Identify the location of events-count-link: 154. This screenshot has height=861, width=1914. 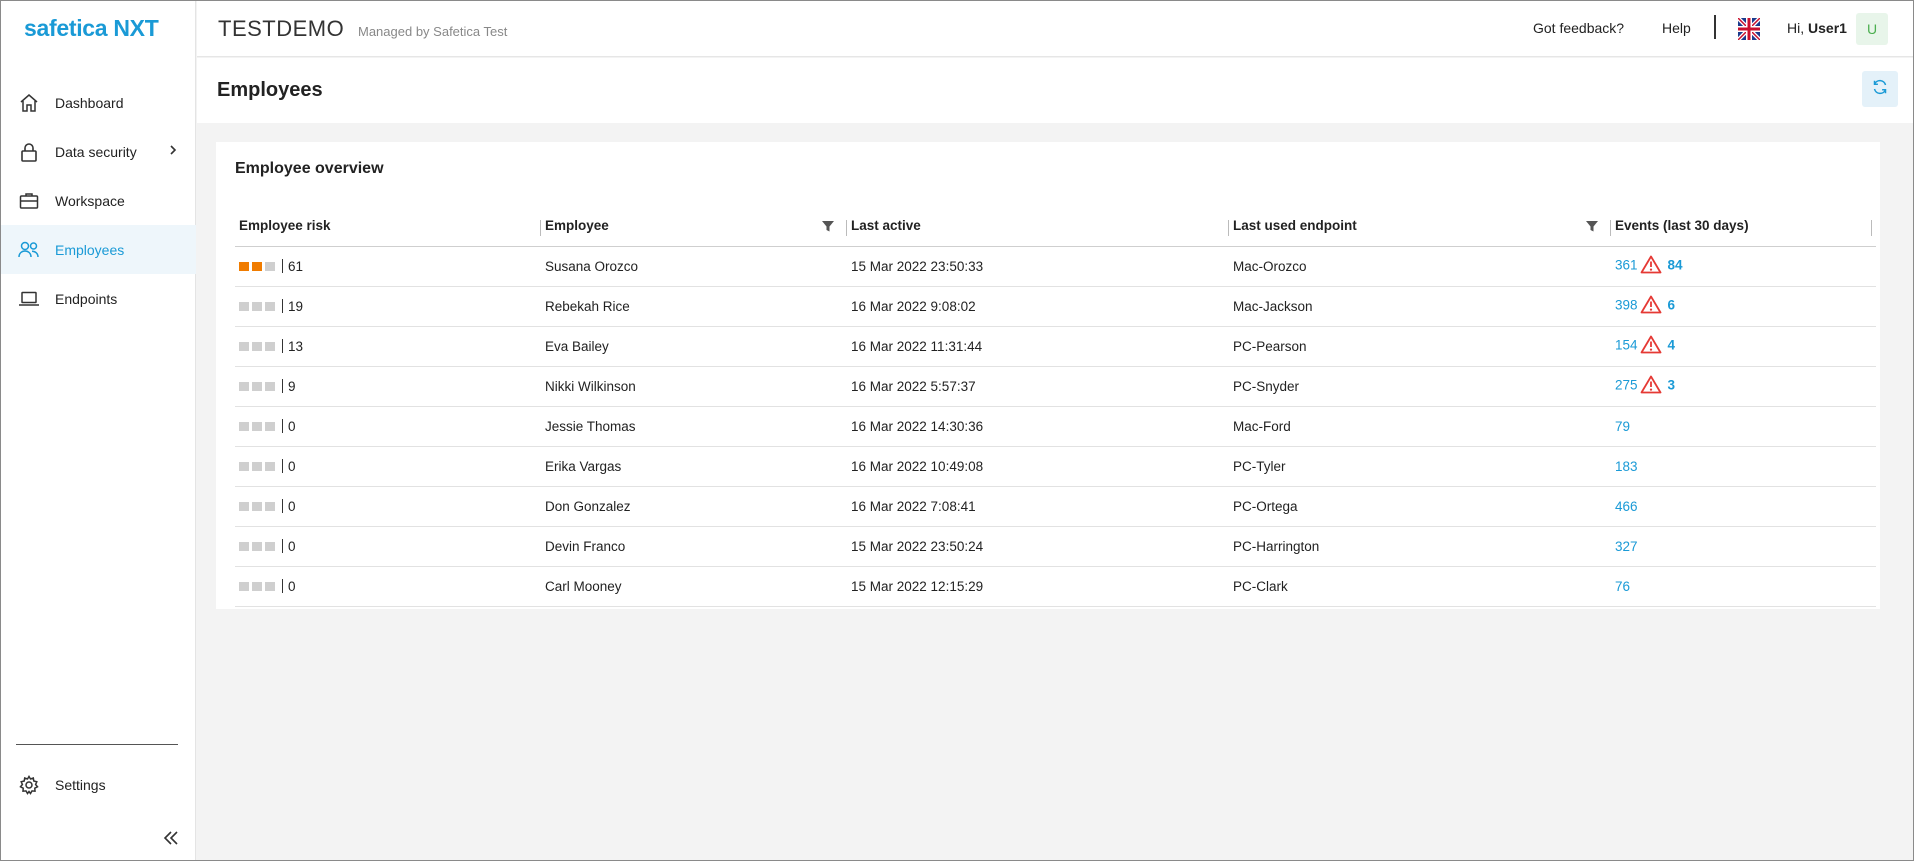
(1626, 345).